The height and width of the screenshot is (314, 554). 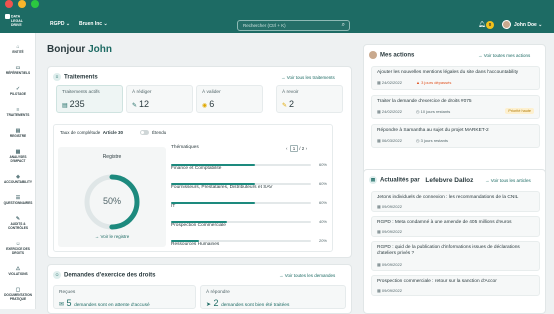 I want to click on theme-name: IT, so click(x=173, y=206).